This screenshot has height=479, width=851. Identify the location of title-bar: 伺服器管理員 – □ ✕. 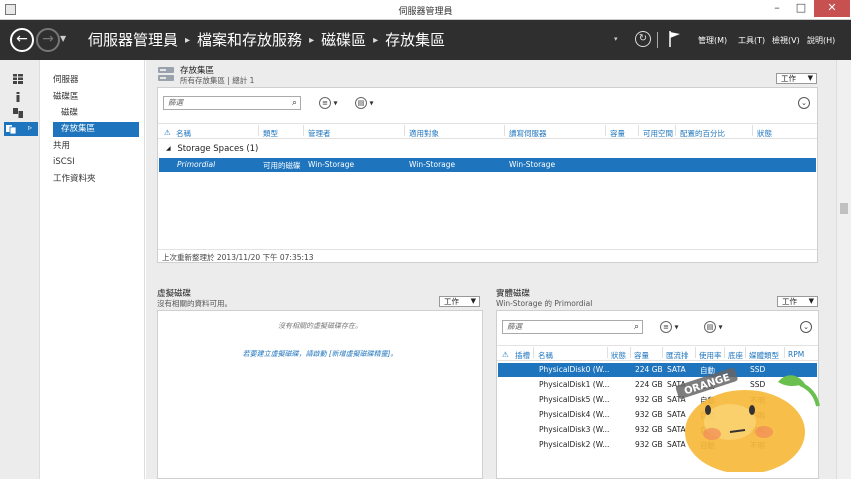
(425, 10).